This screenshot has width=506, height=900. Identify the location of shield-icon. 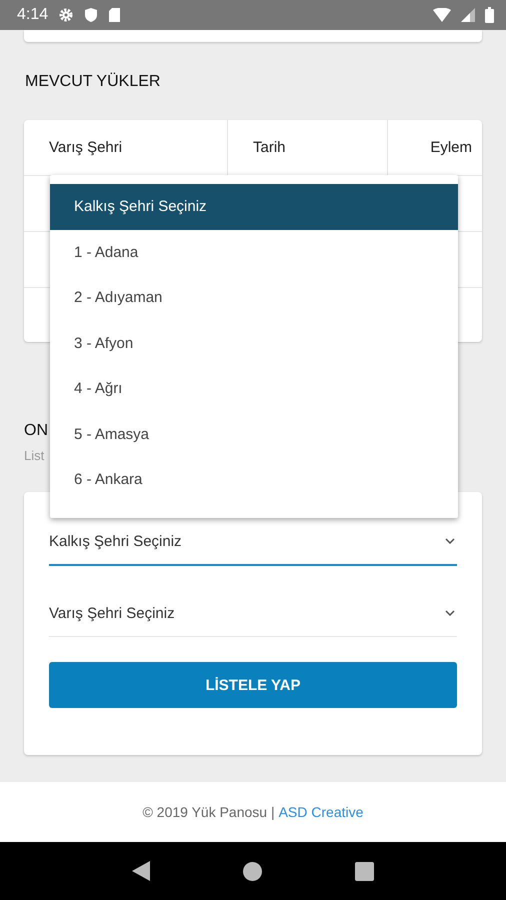
(91, 15).